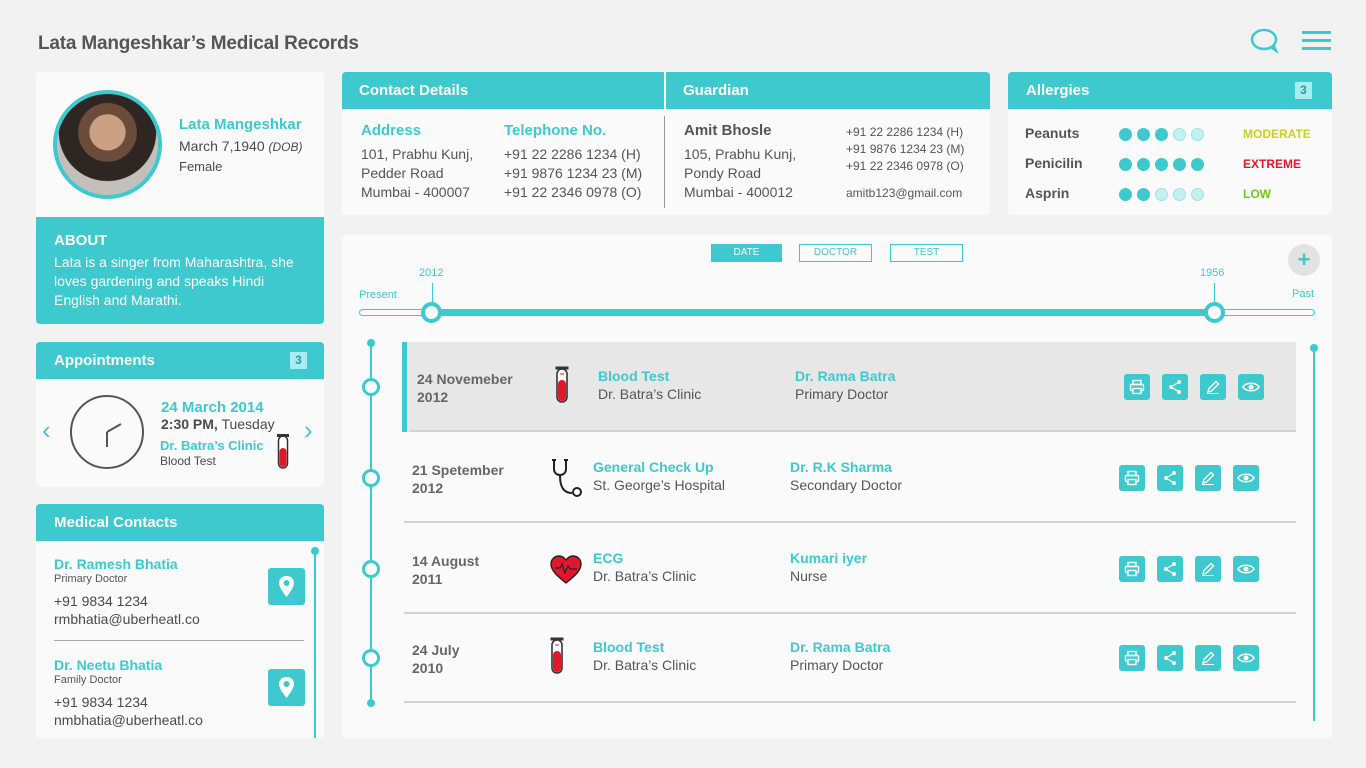  I want to click on allergy-level: LOW, so click(1257, 194).